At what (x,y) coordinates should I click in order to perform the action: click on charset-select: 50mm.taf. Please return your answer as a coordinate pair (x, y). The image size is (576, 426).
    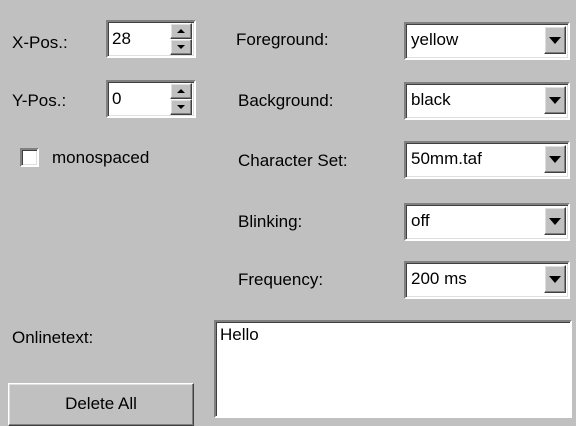
    Looking at the image, I should click on (487, 160).